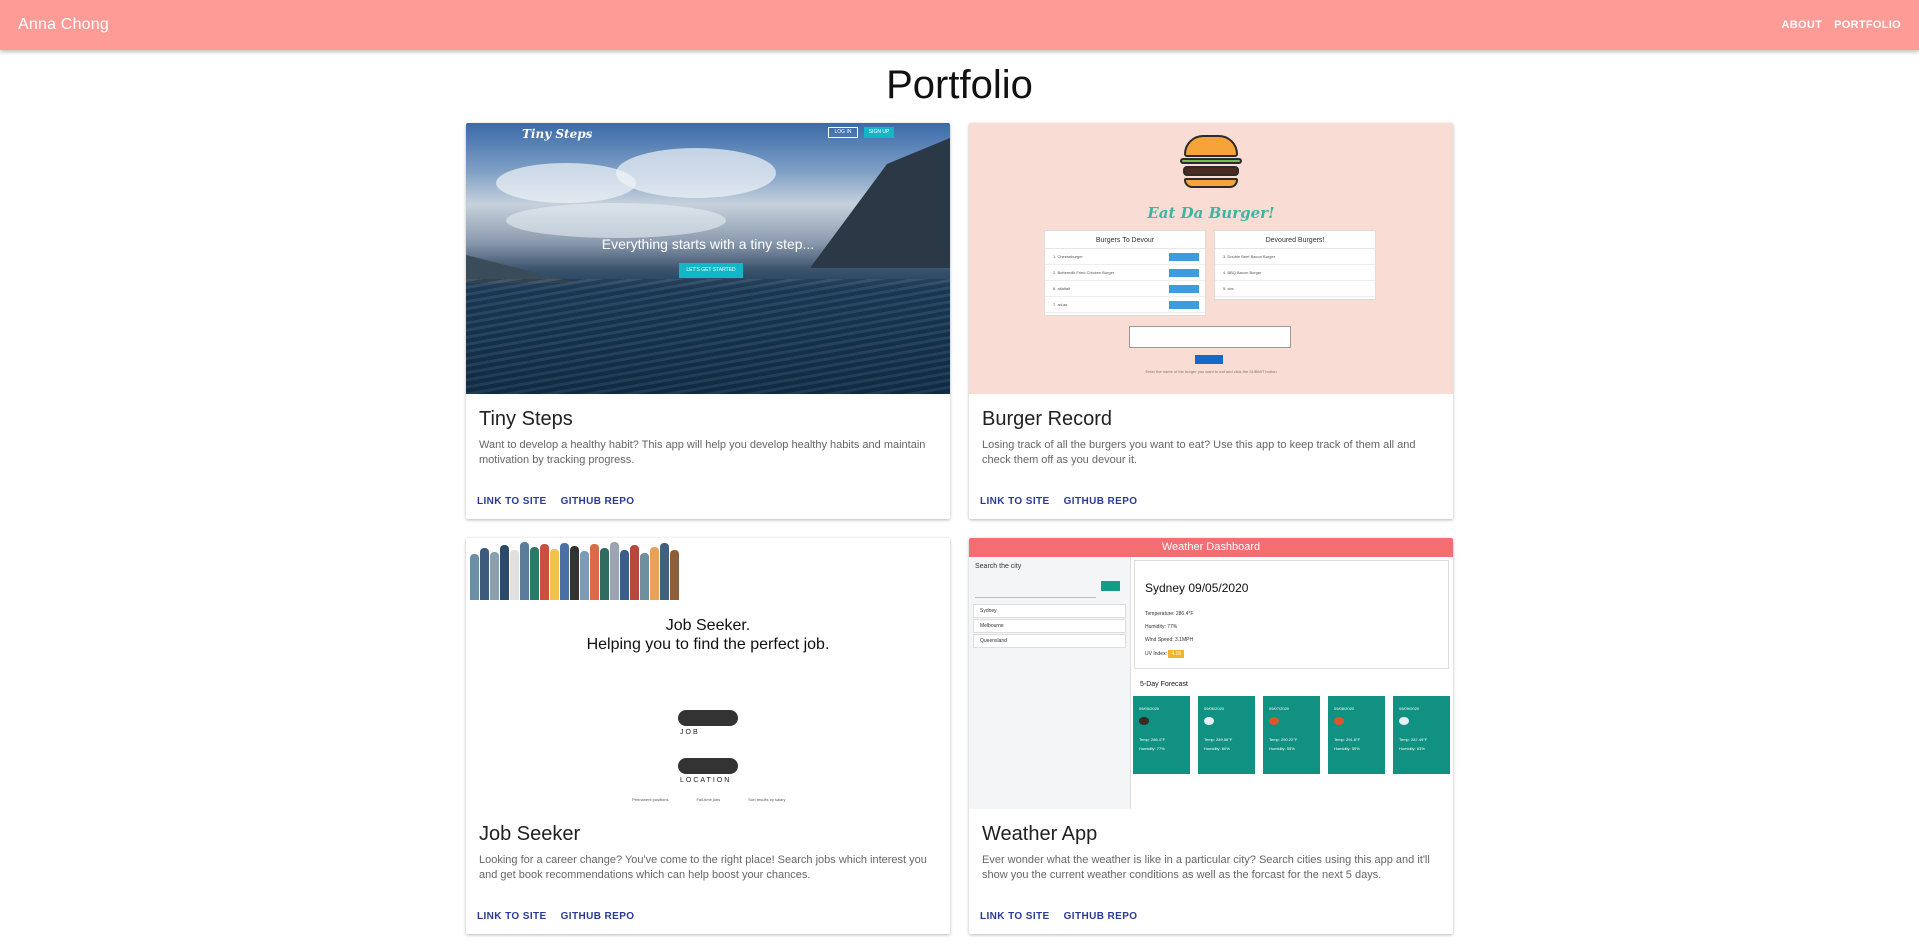 The image size is (1919, 949). Describe the element at coordinates (1295, 289) in the screenshot. I see `list-item: 5. cbx` at that location.